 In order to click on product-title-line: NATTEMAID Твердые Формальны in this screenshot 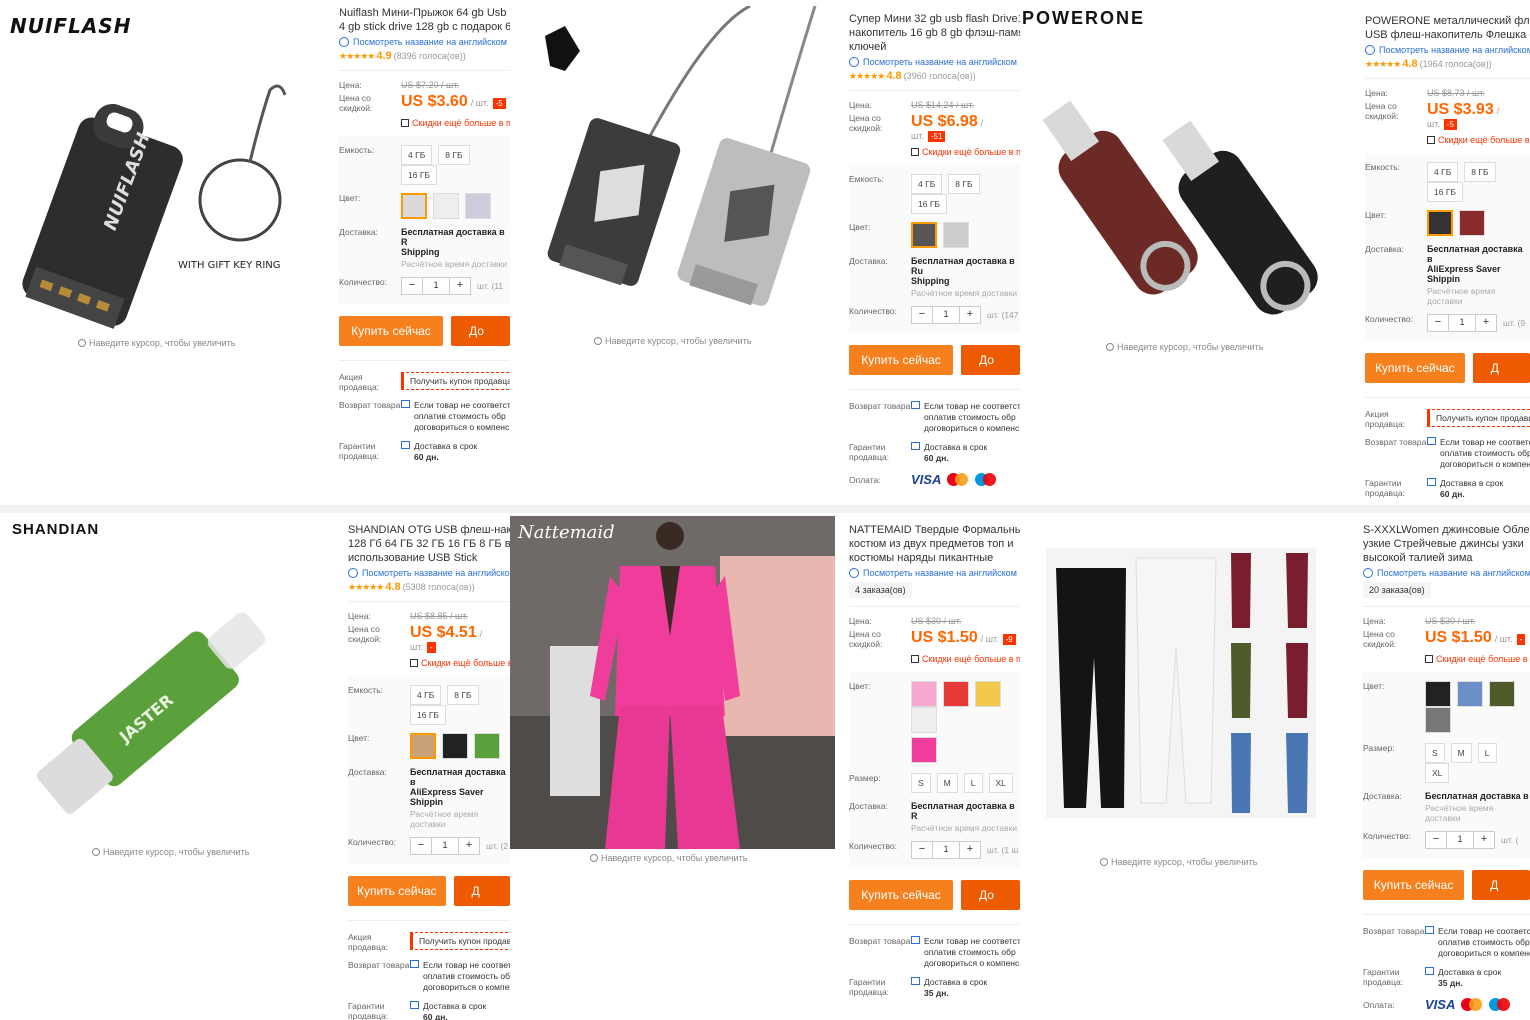, I will do `click(934, 530)`.